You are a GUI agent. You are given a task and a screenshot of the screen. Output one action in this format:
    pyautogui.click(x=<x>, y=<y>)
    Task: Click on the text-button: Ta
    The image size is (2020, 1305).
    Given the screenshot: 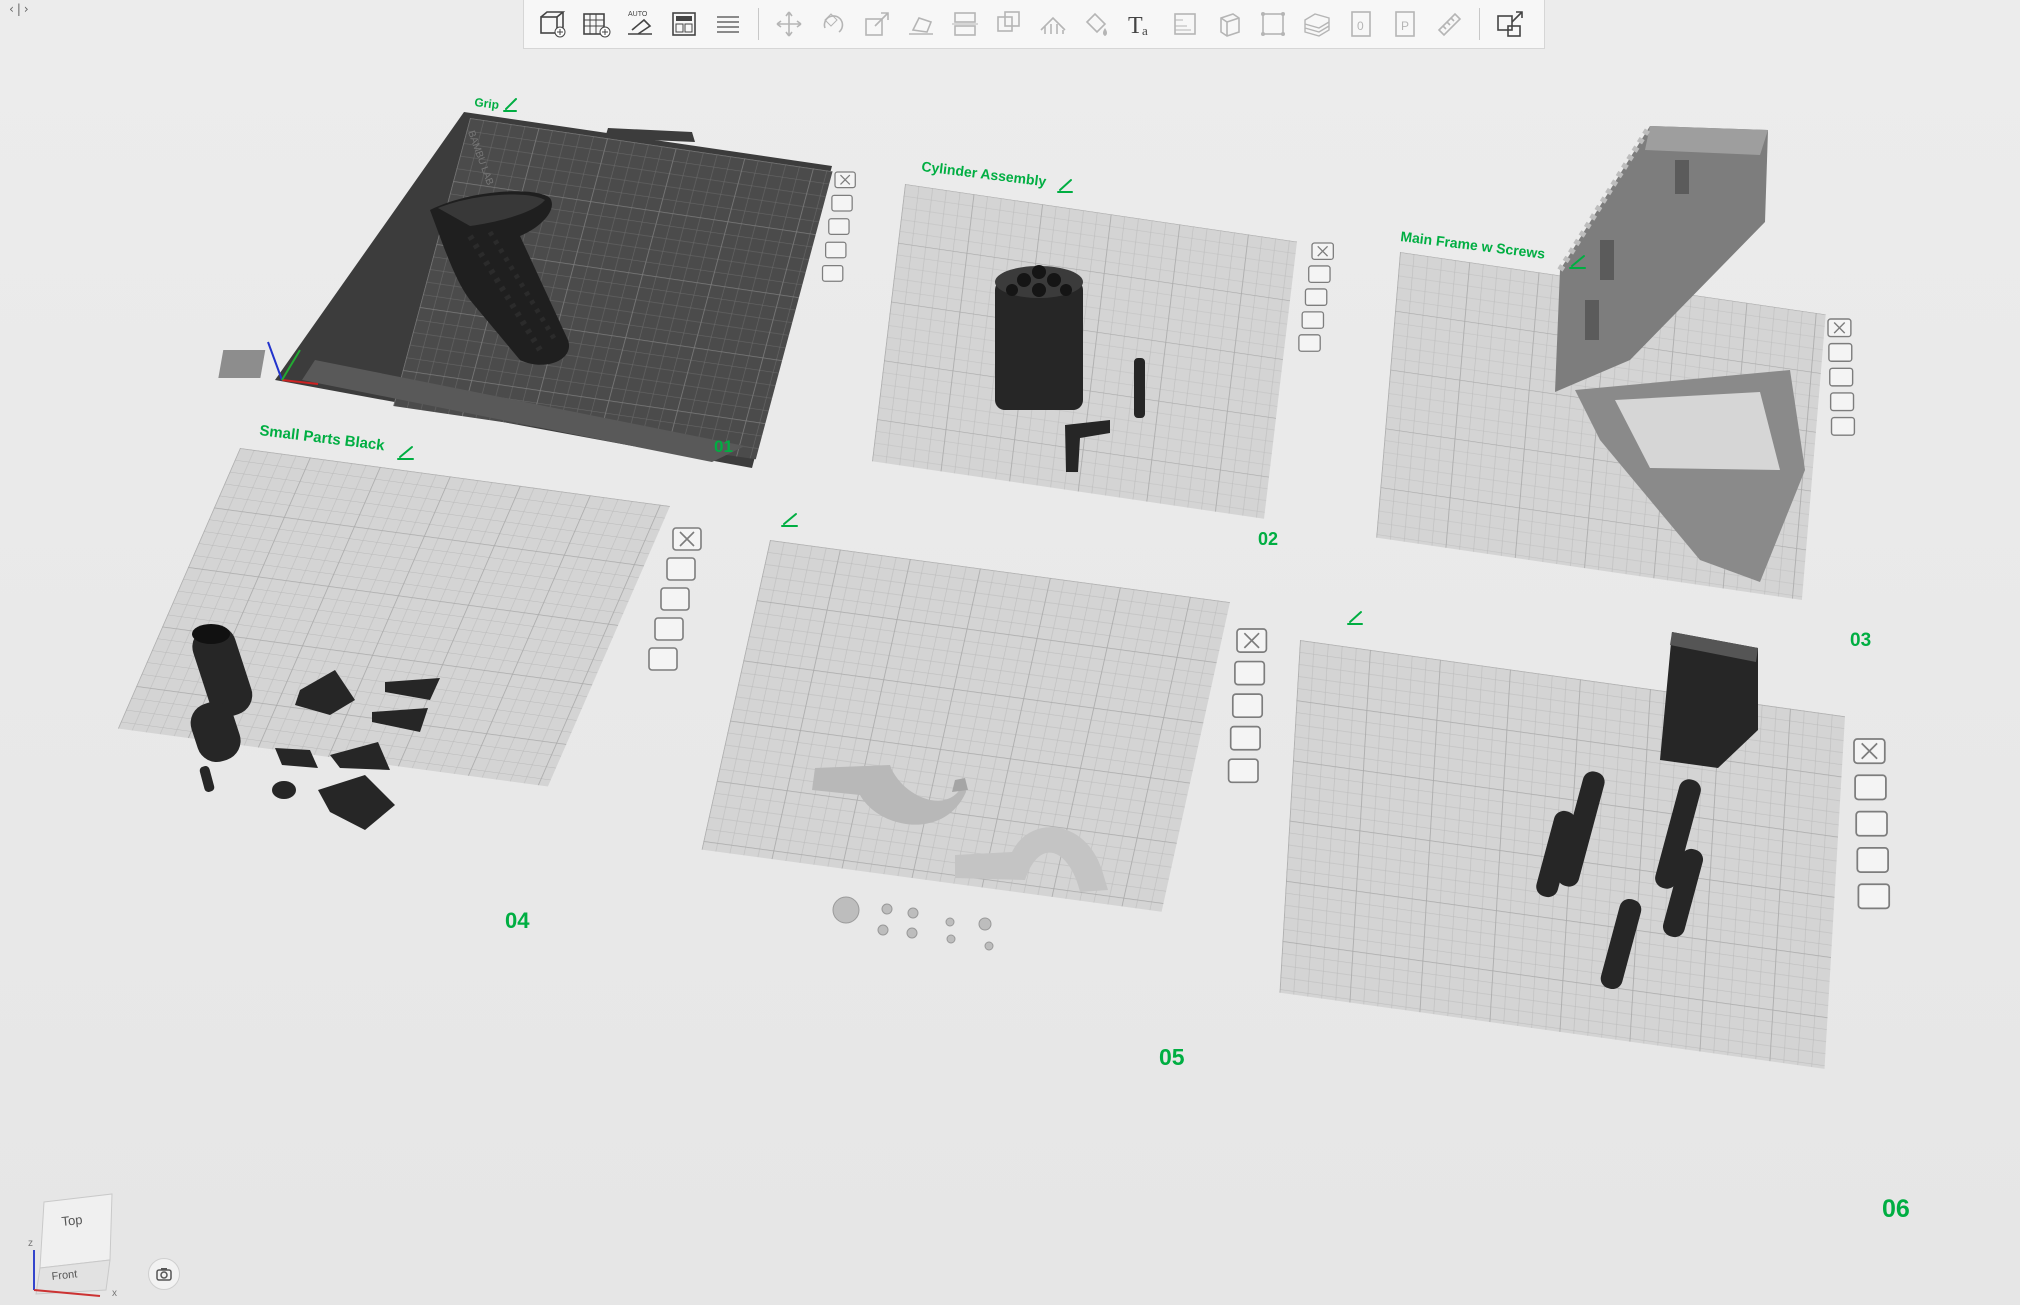 What is the action you would take?
    pyautogui.click(x=1141, y=24)
    